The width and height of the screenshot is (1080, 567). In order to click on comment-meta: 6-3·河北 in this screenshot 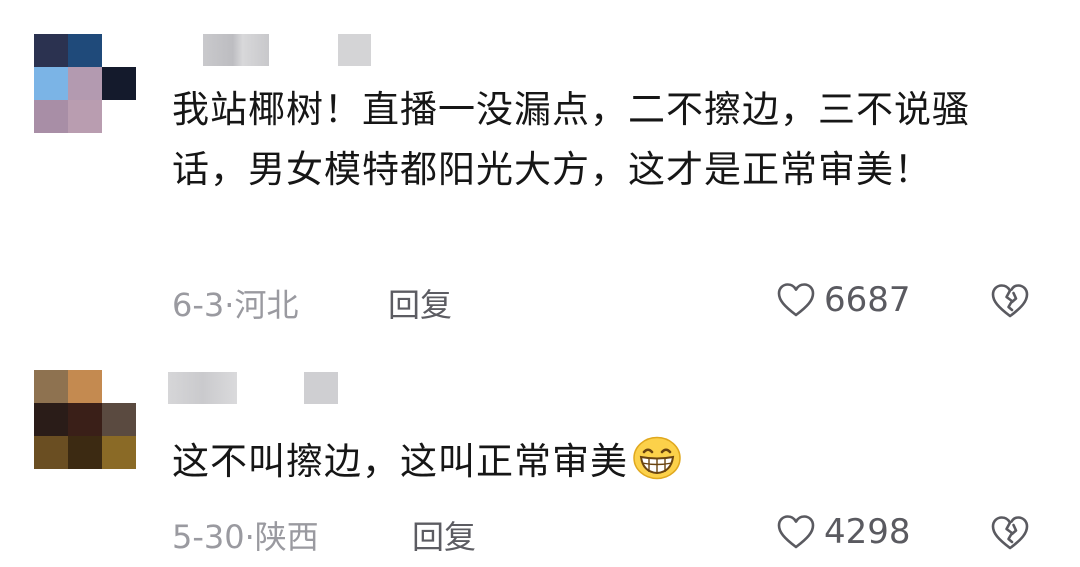, I will do `click(235, 303)`.